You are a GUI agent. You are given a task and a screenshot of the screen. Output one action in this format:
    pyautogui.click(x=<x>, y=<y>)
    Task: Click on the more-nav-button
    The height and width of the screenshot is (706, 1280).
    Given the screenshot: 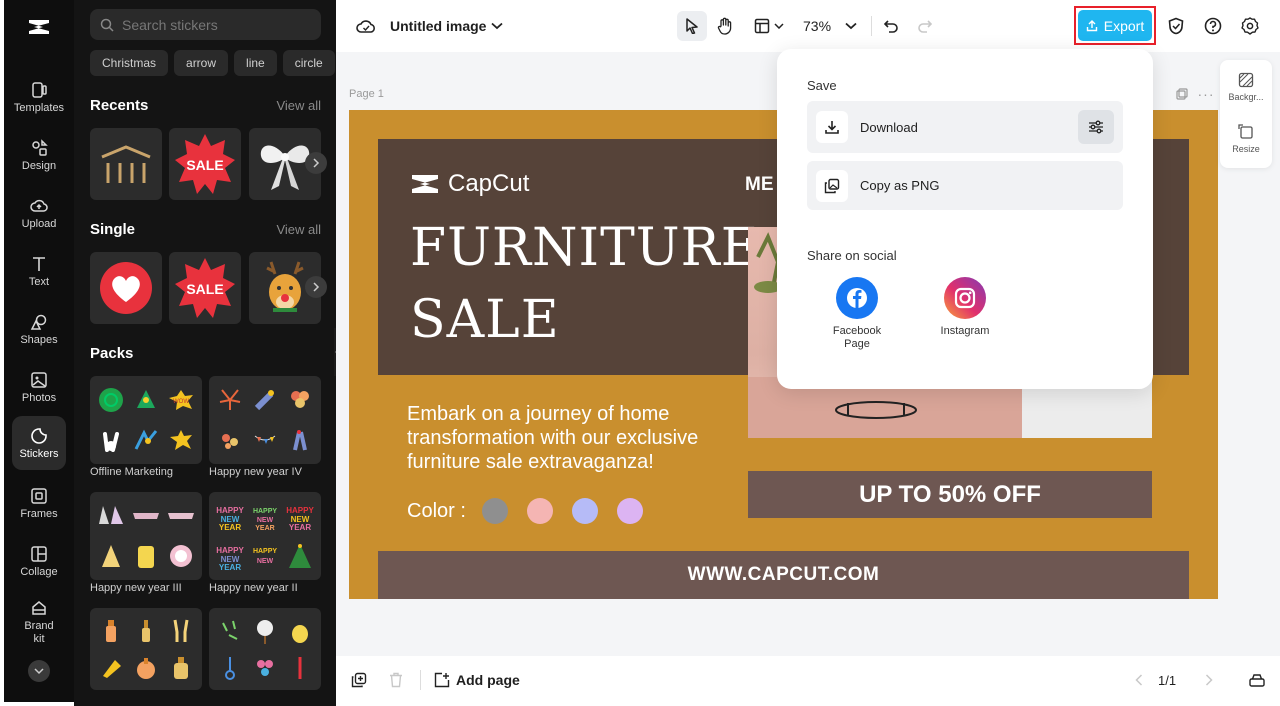 What is the action you would take?
    pyautogui.click(x=39, y=671)
    